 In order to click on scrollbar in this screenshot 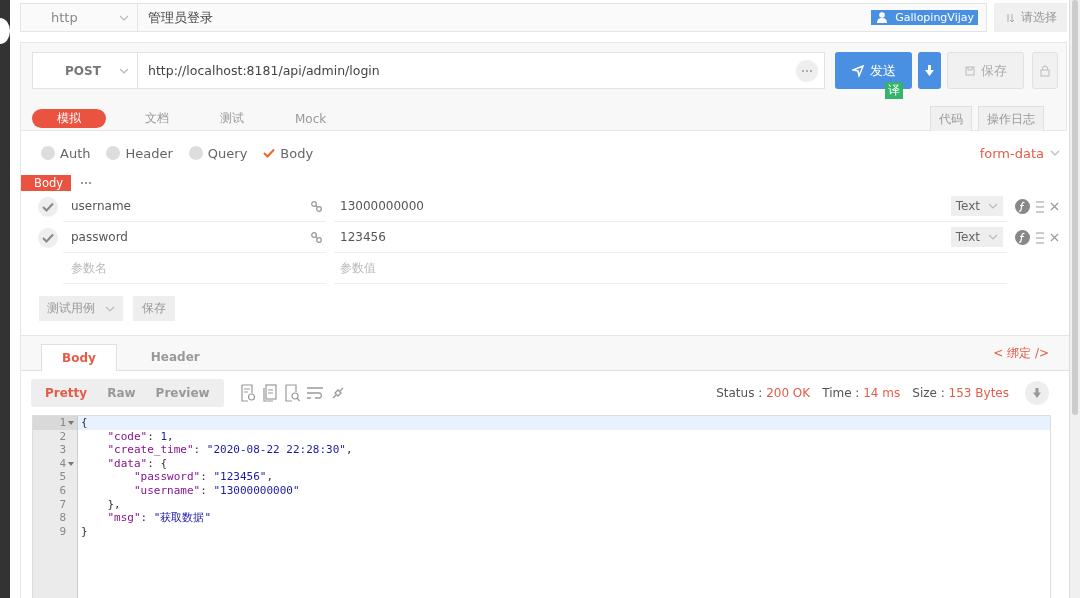, I will do `click(1074, 299)`.